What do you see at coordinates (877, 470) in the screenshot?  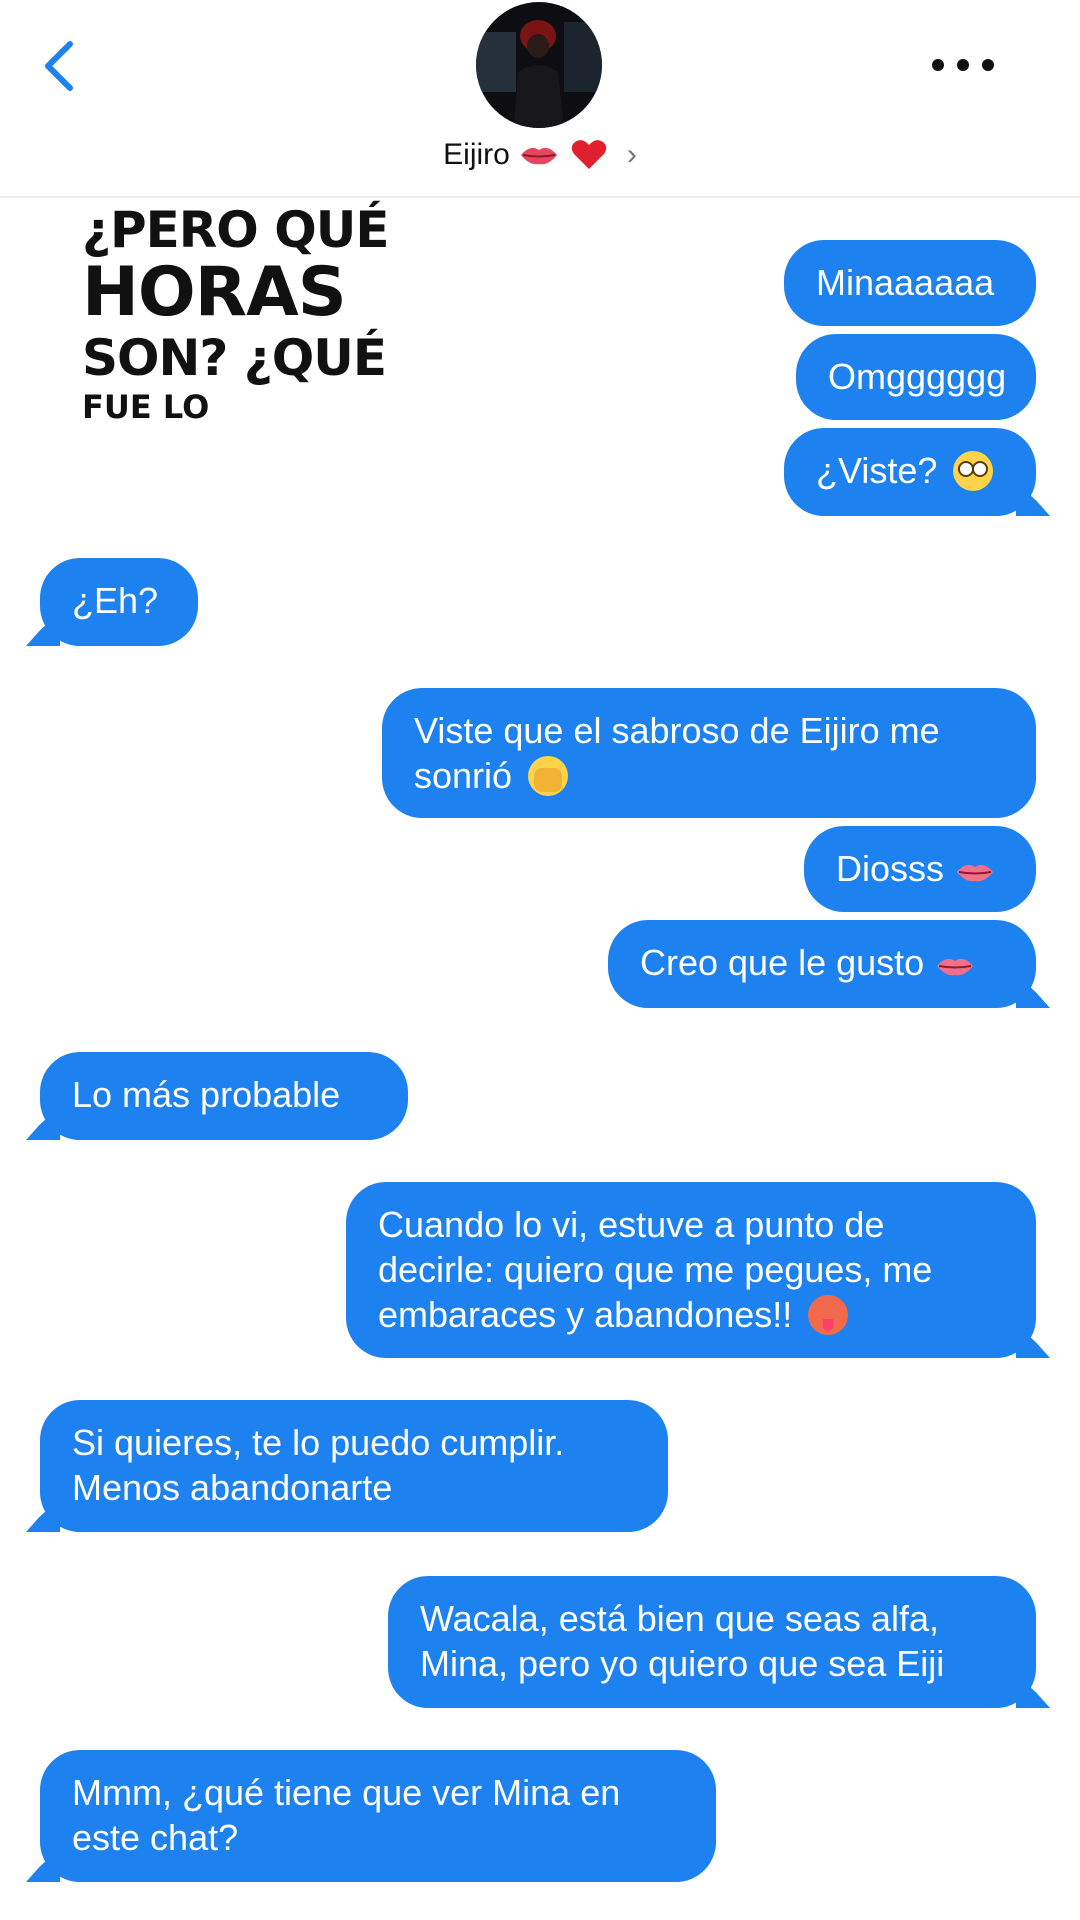 I see `message-text: ¿Viste?` at bounding box center [877, 470].